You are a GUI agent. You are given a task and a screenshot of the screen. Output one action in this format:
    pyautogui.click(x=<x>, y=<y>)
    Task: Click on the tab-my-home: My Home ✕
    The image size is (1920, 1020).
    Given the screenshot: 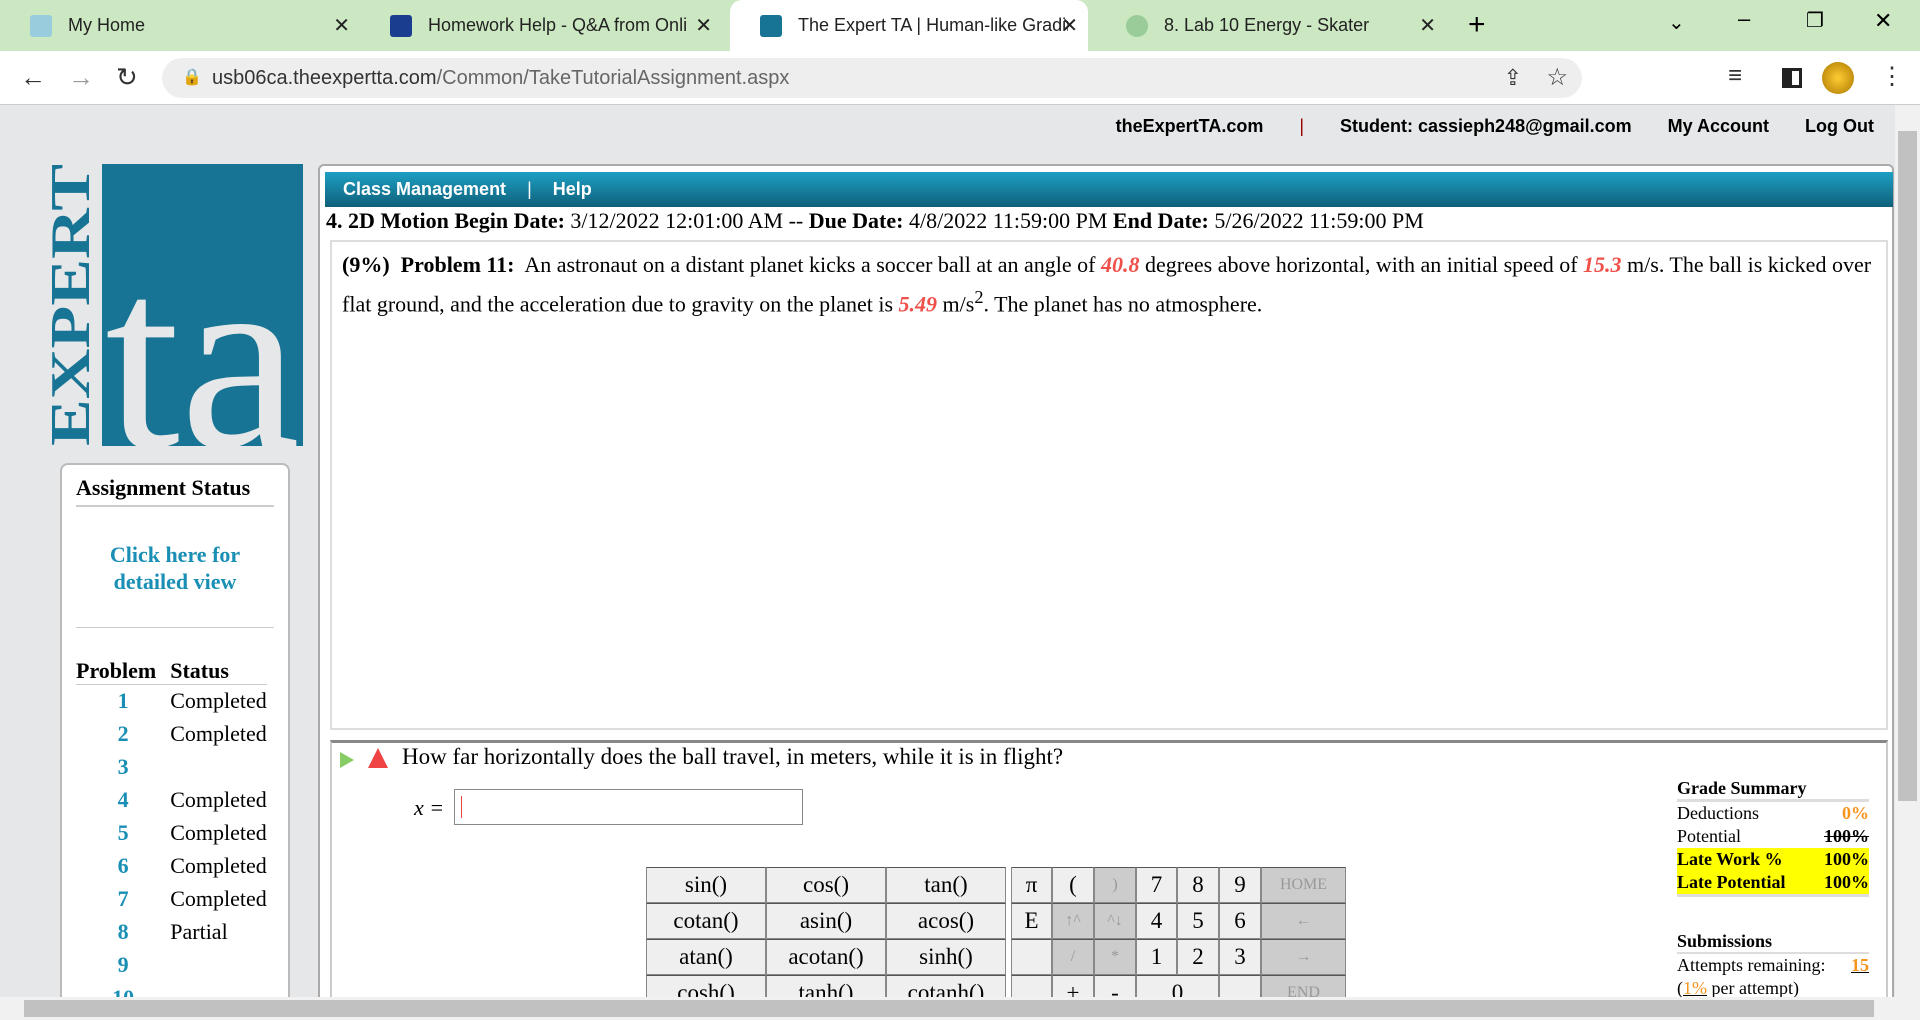 What is the action you would take?
    pyautogui.click(x=180, y=25)
    